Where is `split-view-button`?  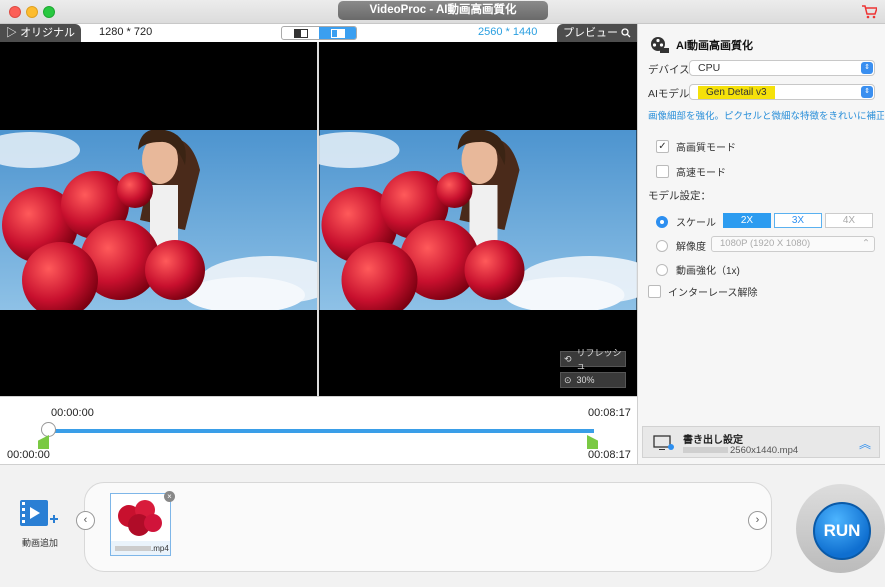 split-view-button is located at coordinates (337, 33).